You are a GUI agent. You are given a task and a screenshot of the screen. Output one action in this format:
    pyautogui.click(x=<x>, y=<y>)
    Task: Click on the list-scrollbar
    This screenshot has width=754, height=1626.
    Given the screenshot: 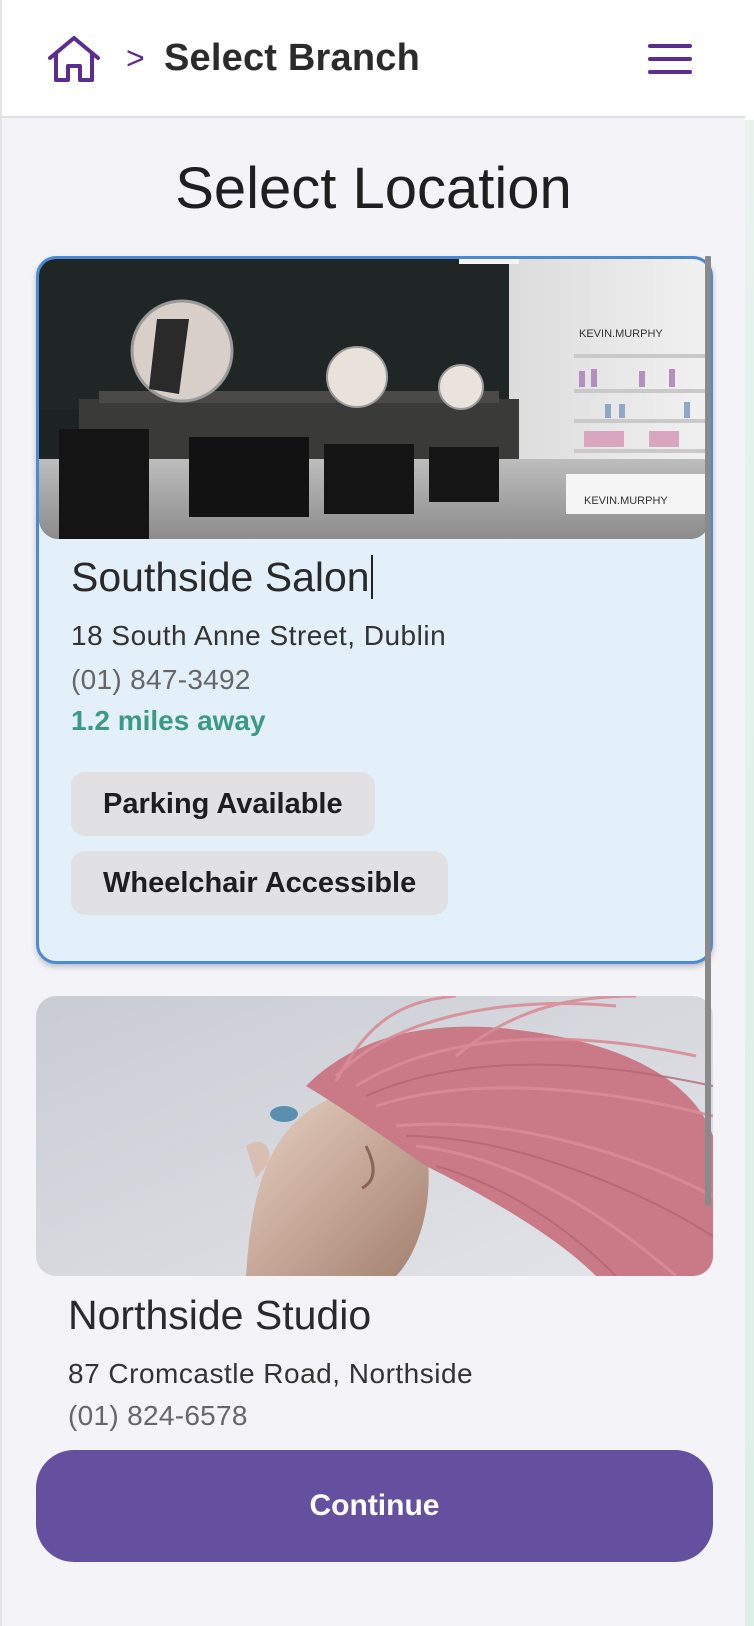 What is the action you would take?
    pyautogui.click(x=708, y=731)
    